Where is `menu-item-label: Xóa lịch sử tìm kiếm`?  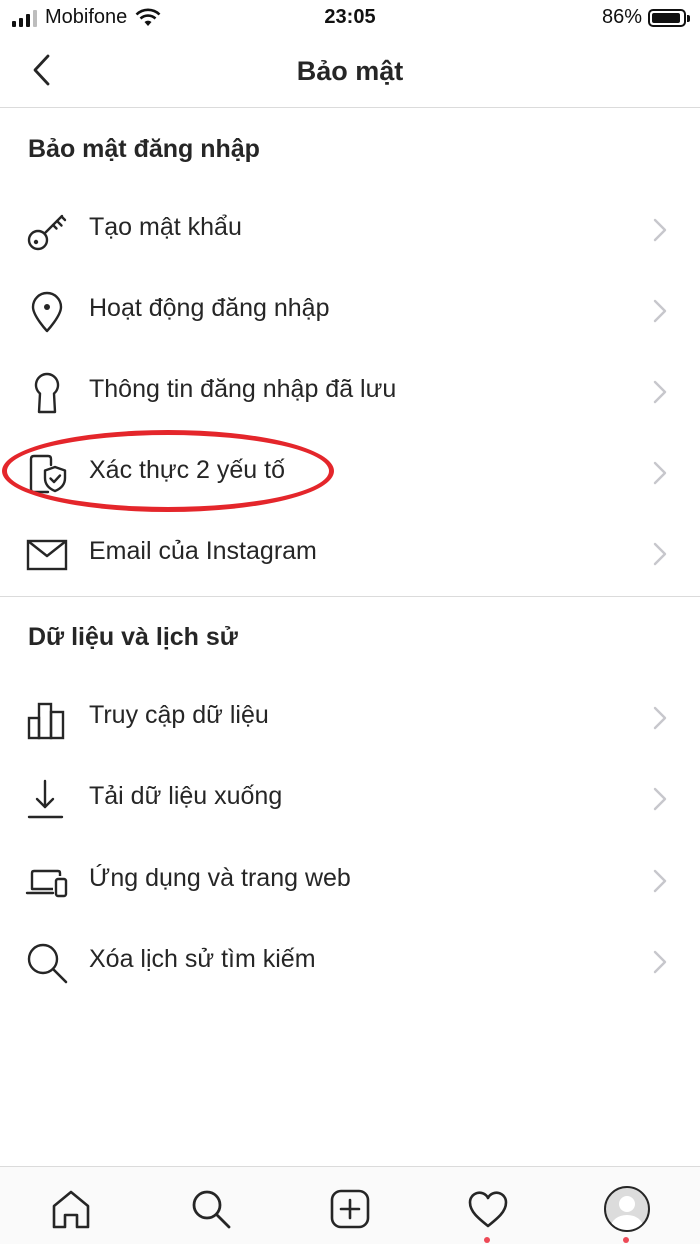 menu-item-label: Xóa lịch sử tìm kiếm is located at coordinates (202, 959).